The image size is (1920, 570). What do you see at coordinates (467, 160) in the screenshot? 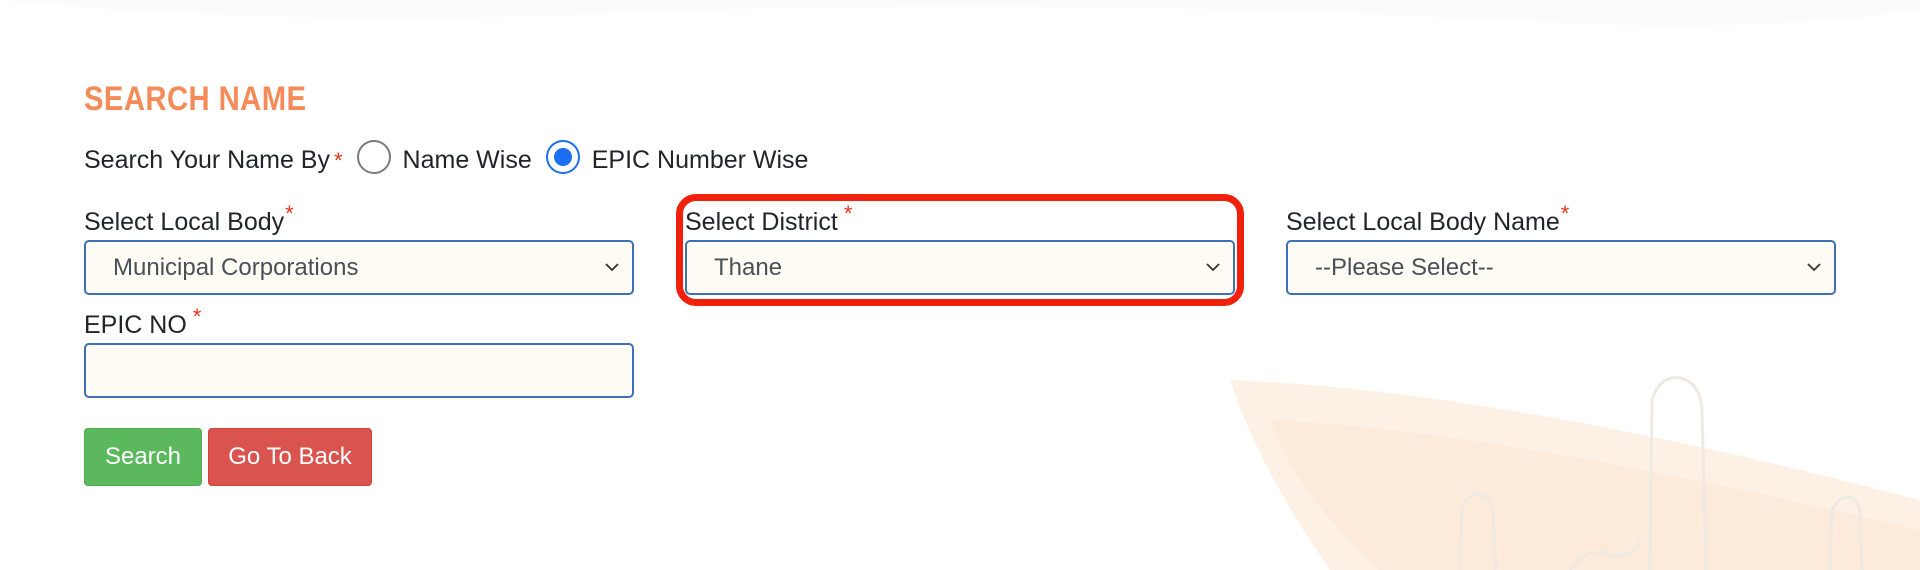
I see `radio-label: Name Wise` at bounding box center [467, 160].